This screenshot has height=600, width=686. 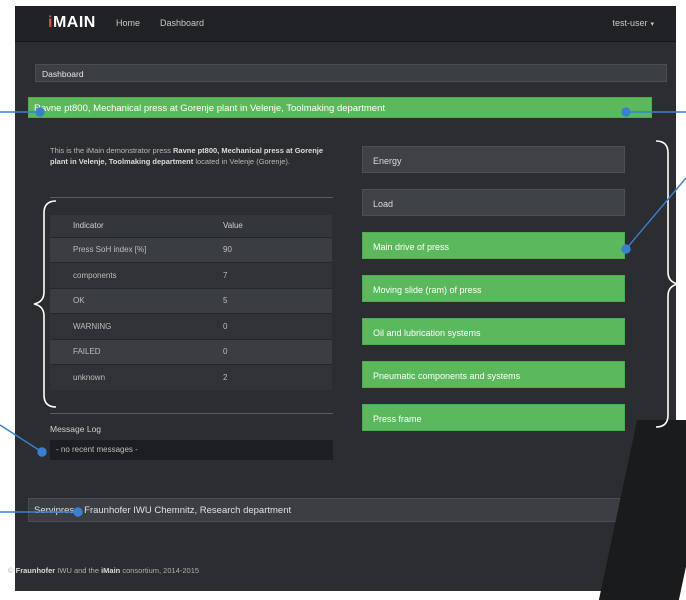 I want to click on component-load-button: Load, so click(x=493, y=202).